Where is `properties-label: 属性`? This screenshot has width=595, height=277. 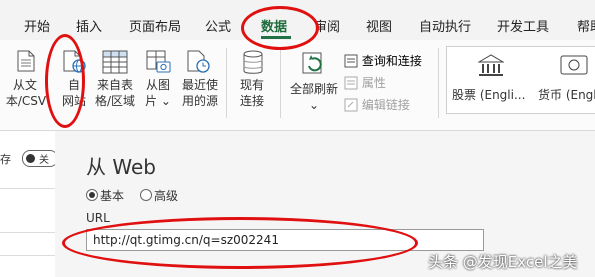 properties-label: 属性 is located at coordinates (373, 83).